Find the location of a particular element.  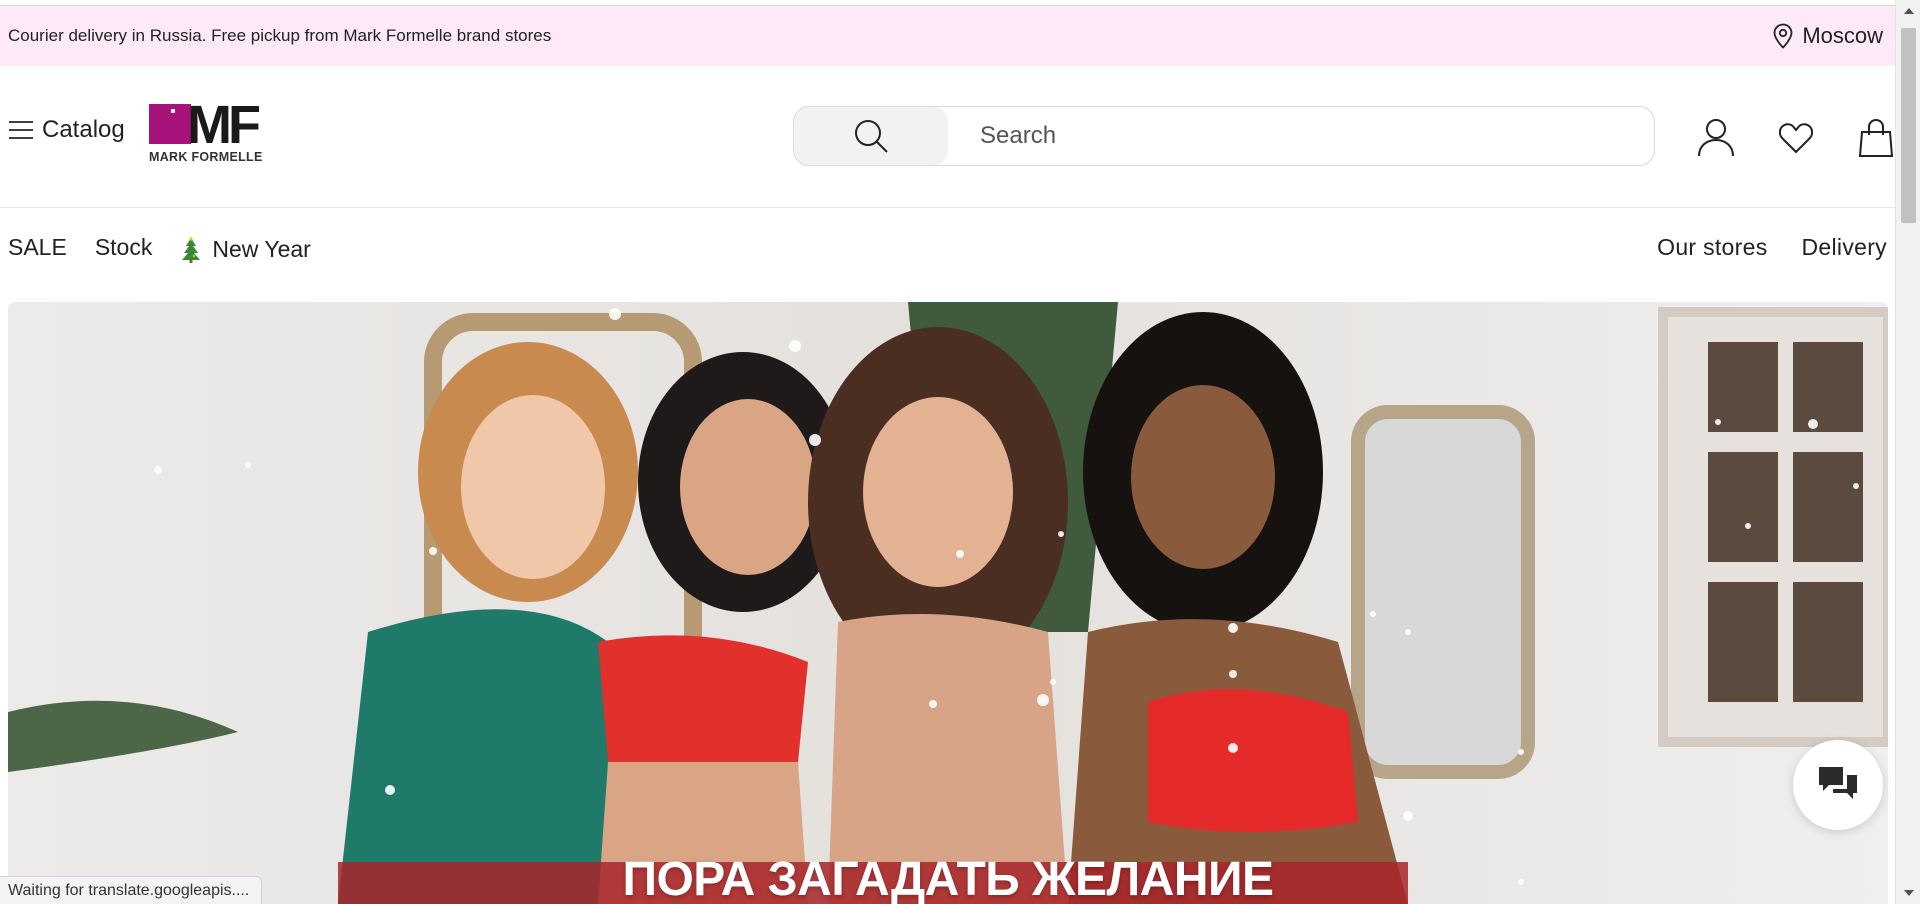

favorites-heart-icon is located at coordinates (1796, 138).